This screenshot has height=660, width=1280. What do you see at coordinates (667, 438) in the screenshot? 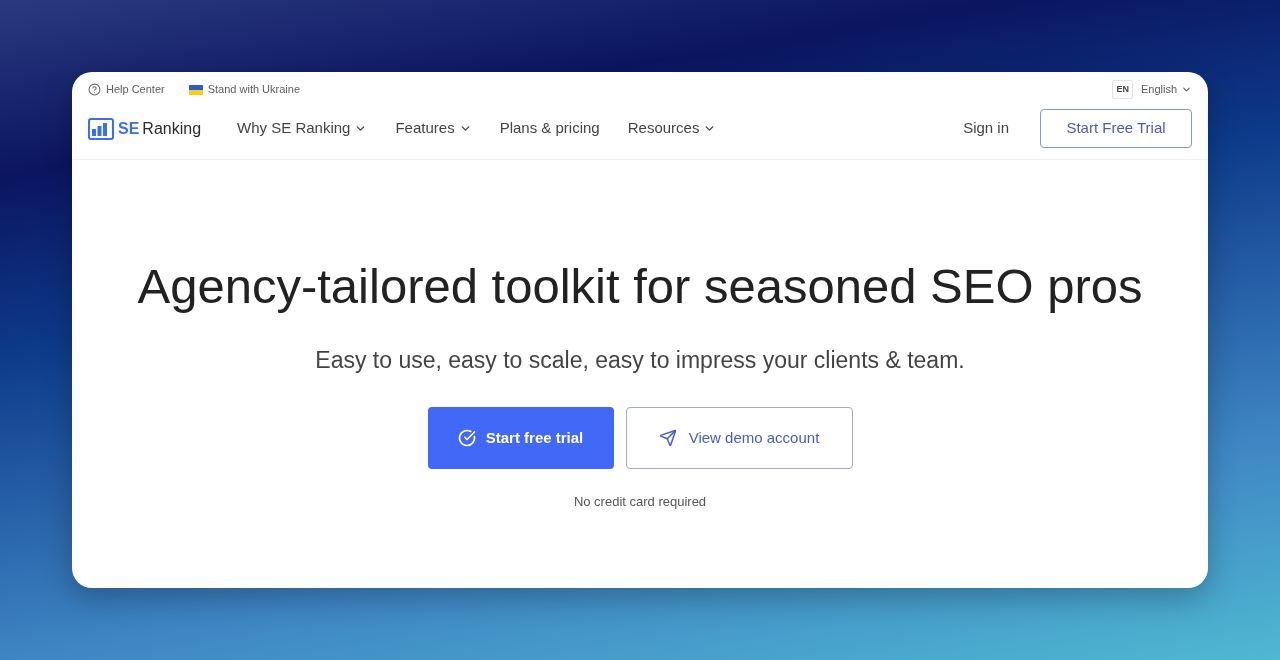
I see `paper-plane-icon` at bounding box center [667, 438].